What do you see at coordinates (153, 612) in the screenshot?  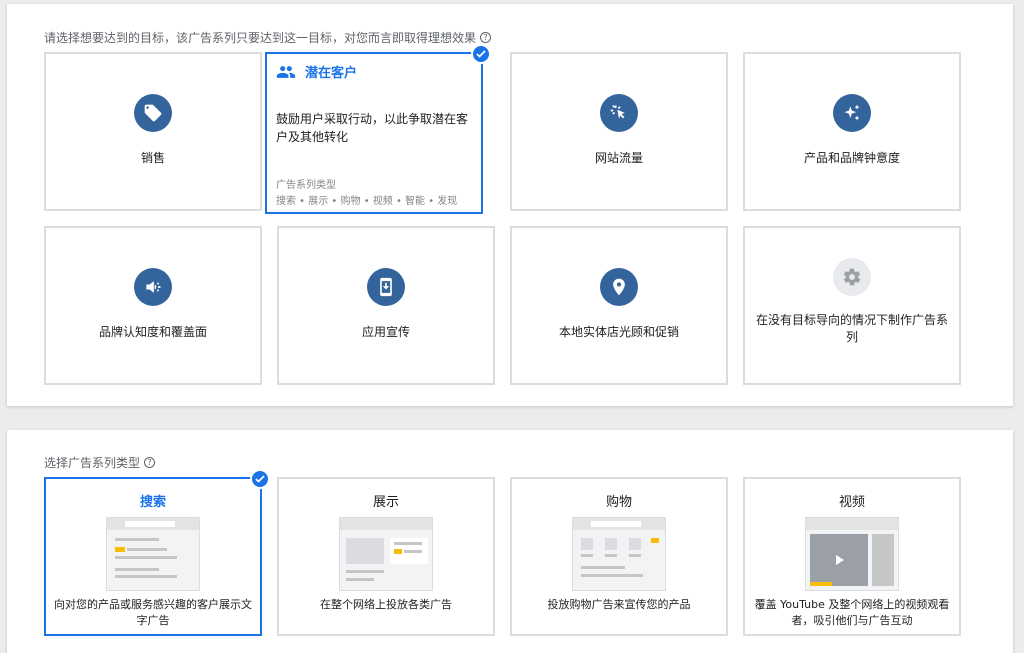 I see `type-desc-search: 向对您的产品或服务感兴趣的客户展示文字广告` at bounding box center [153, 612].